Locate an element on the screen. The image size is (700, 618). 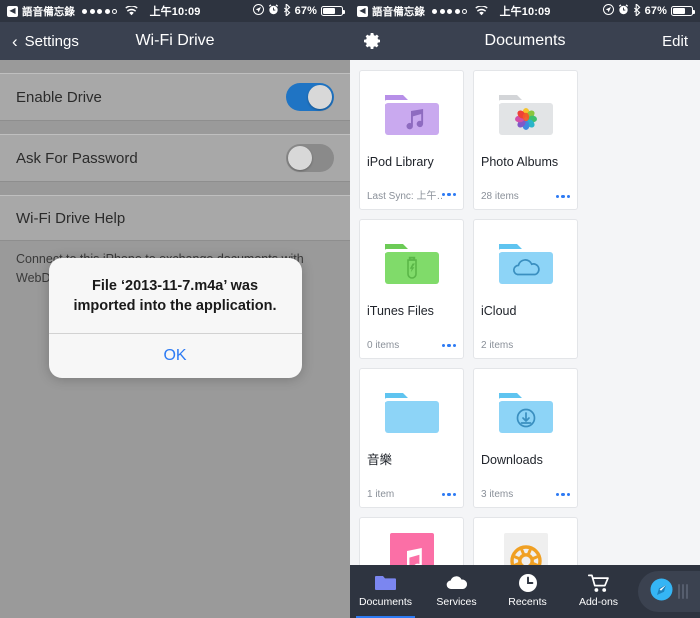
signal-strength-icon is located at coordinates (449, 11).